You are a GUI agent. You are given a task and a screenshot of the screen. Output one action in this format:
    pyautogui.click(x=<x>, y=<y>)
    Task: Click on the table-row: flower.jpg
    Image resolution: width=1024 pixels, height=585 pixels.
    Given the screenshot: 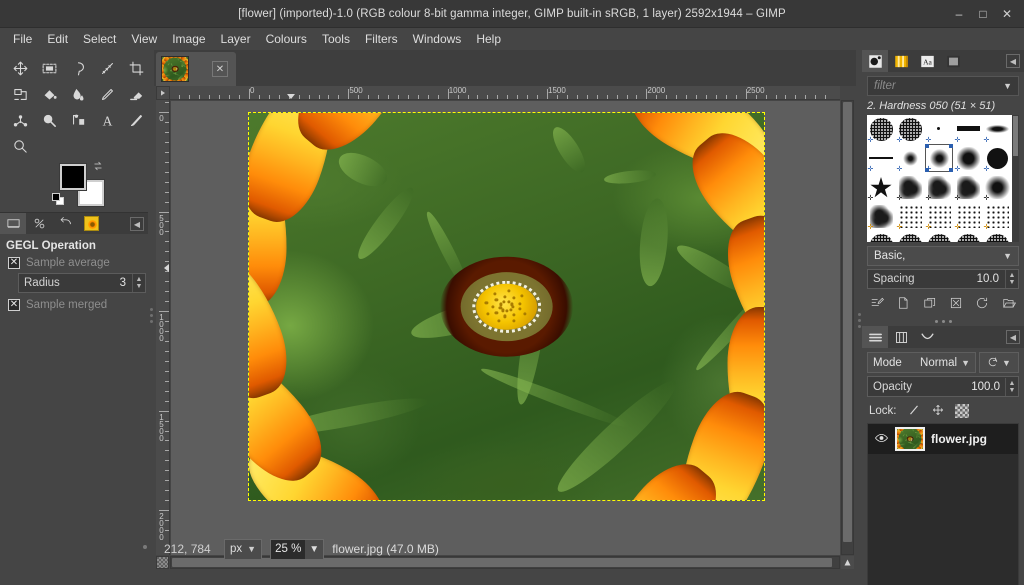 What is the action you would take?
    pyautogui.click(x=943, y=439)
    